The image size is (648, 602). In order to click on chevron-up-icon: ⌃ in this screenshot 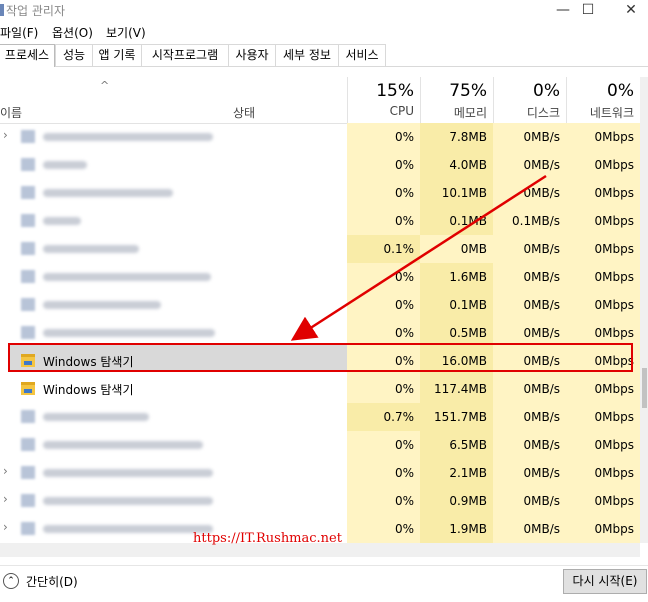, I will do `click(11, 581)`.